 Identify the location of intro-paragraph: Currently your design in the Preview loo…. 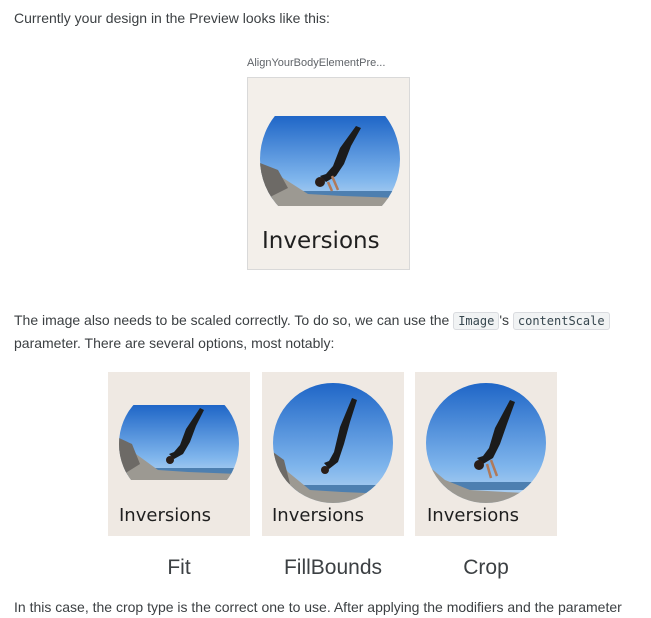
(172, 18).